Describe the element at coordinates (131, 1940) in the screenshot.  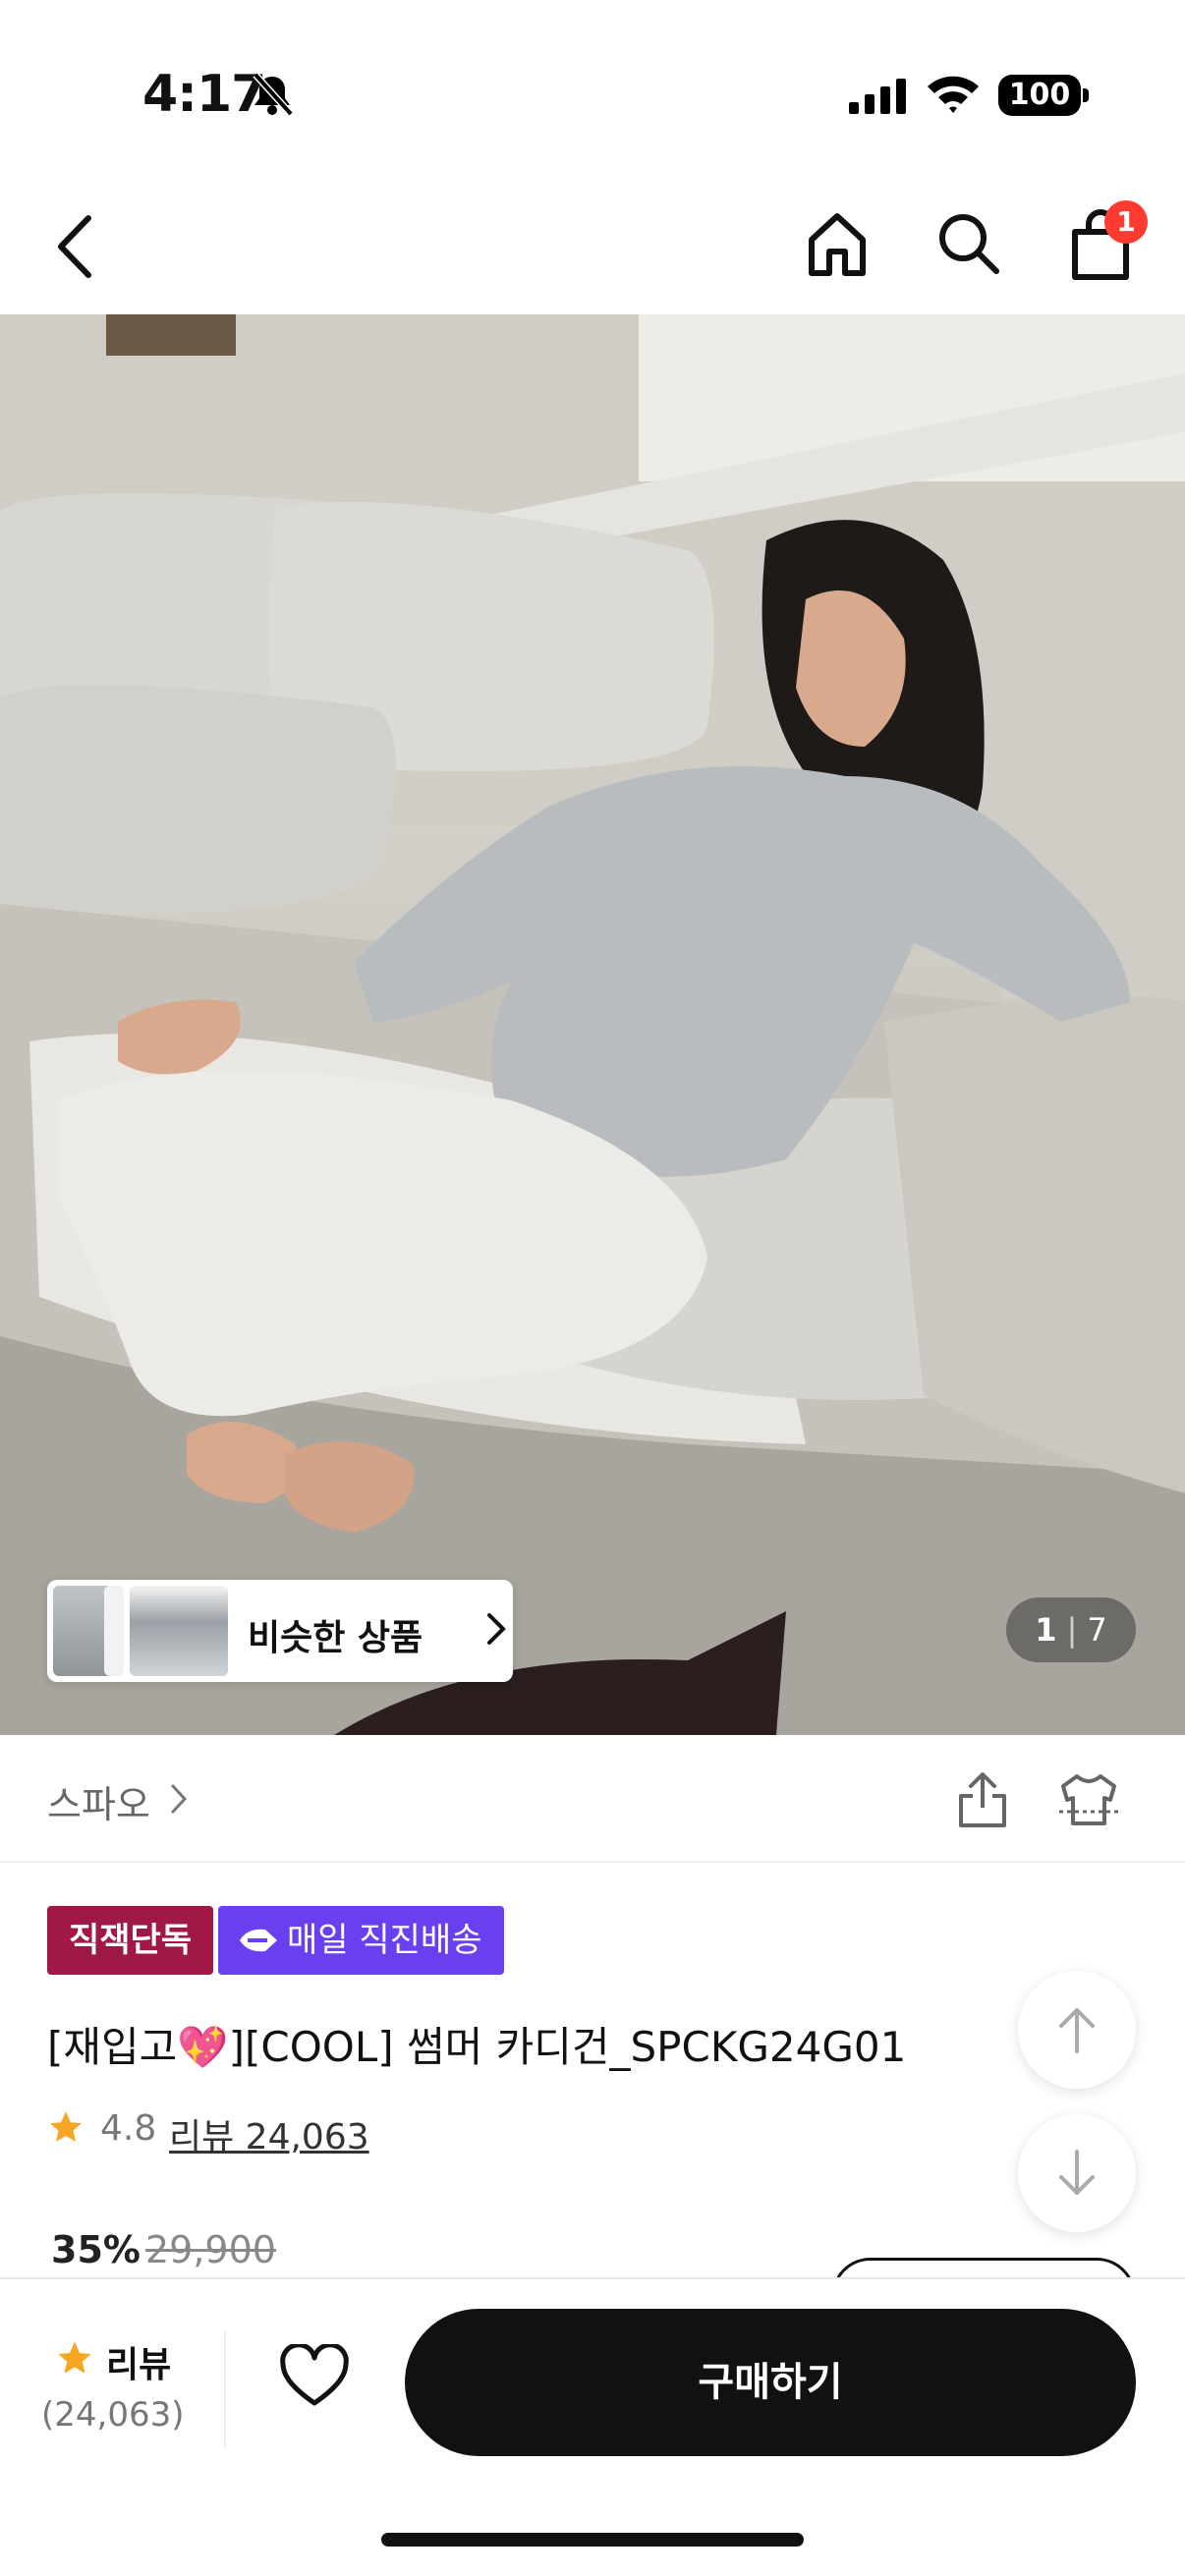
I see `exclusive-tag: 직잭단독` at that location.